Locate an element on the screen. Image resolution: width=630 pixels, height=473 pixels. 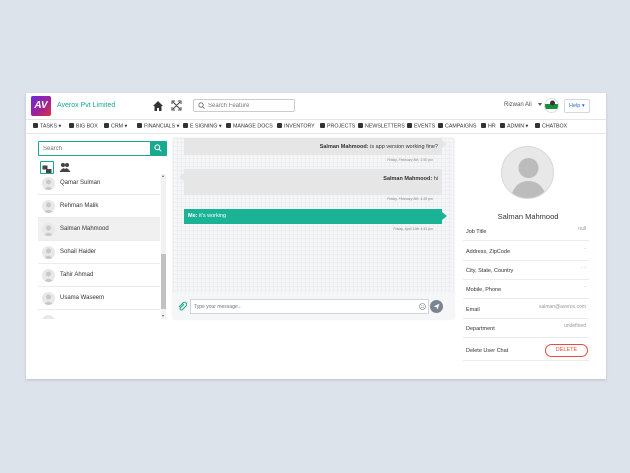
field-label: City, State, Country is located at coordinates (490, 271).